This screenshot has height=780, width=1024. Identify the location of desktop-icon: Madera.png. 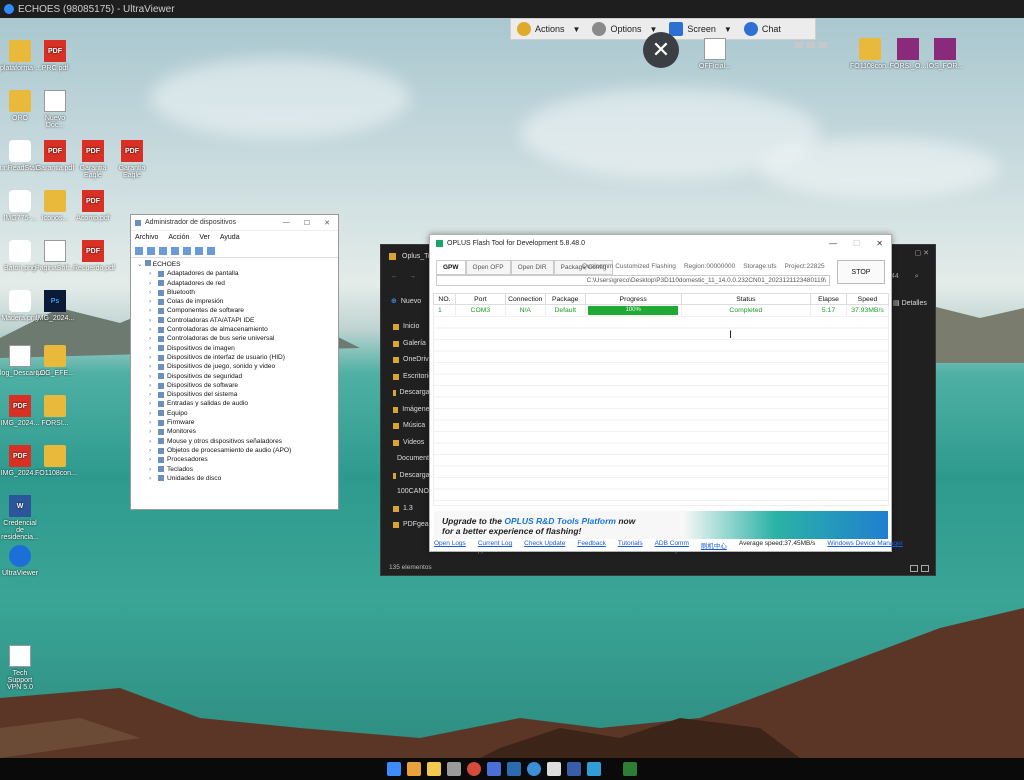
(20, 306).